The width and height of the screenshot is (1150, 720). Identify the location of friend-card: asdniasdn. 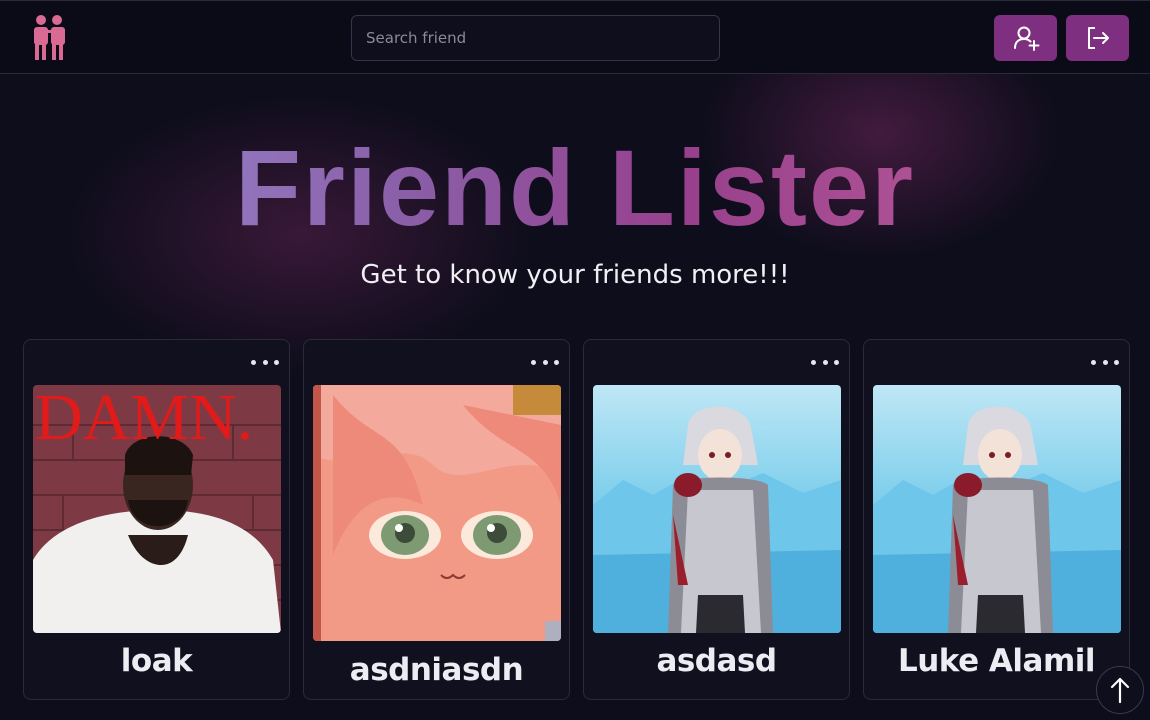
(436, 519).